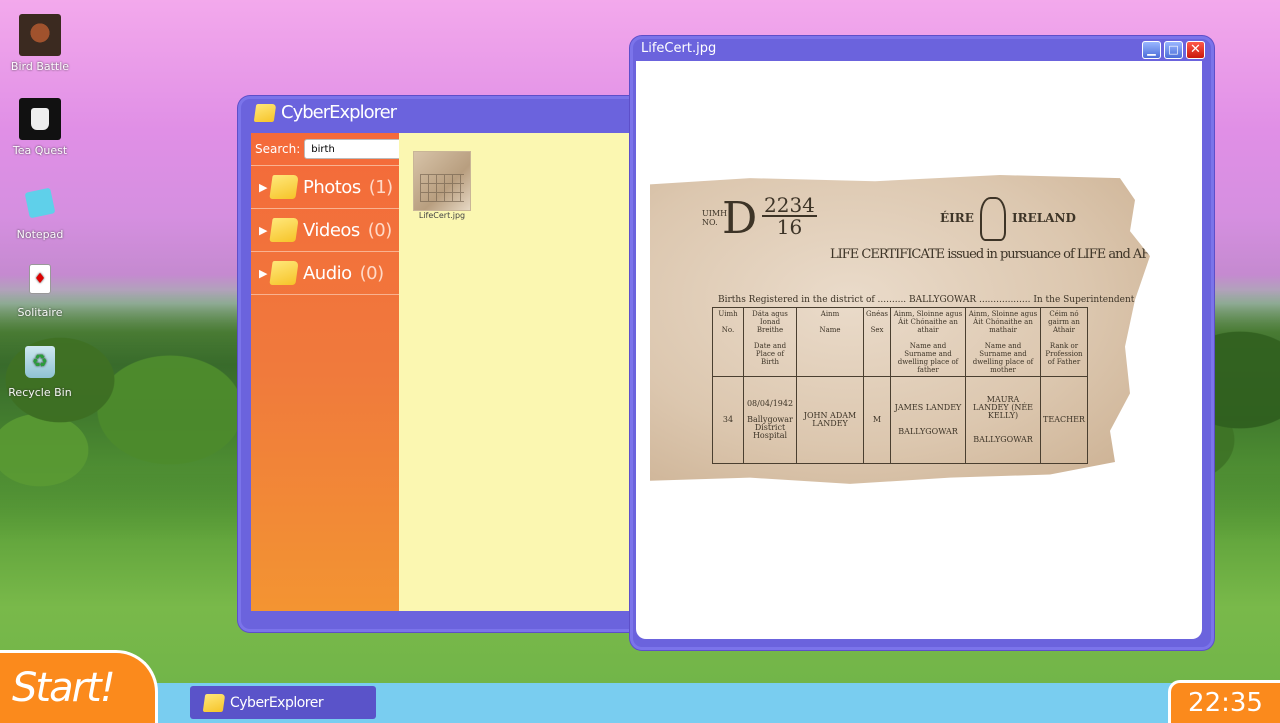  I want to click on file-item: LifeCert.jpg, so click(442, 185).